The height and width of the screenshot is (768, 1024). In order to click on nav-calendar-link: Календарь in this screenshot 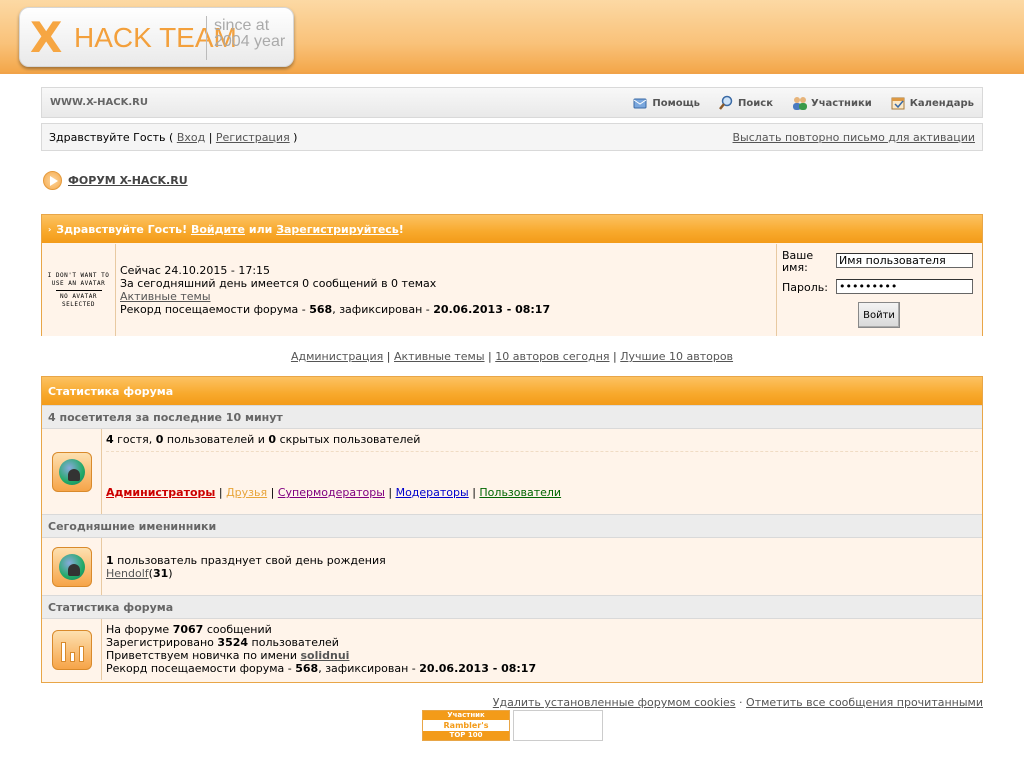, I will do `click(932, 103)`.